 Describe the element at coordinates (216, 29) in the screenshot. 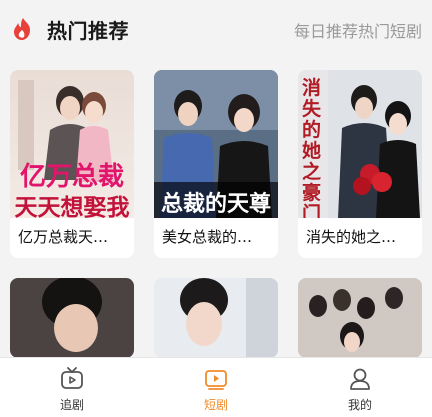

I see `section-header: 热门推荐 每日推荐热门短剧` at that location.